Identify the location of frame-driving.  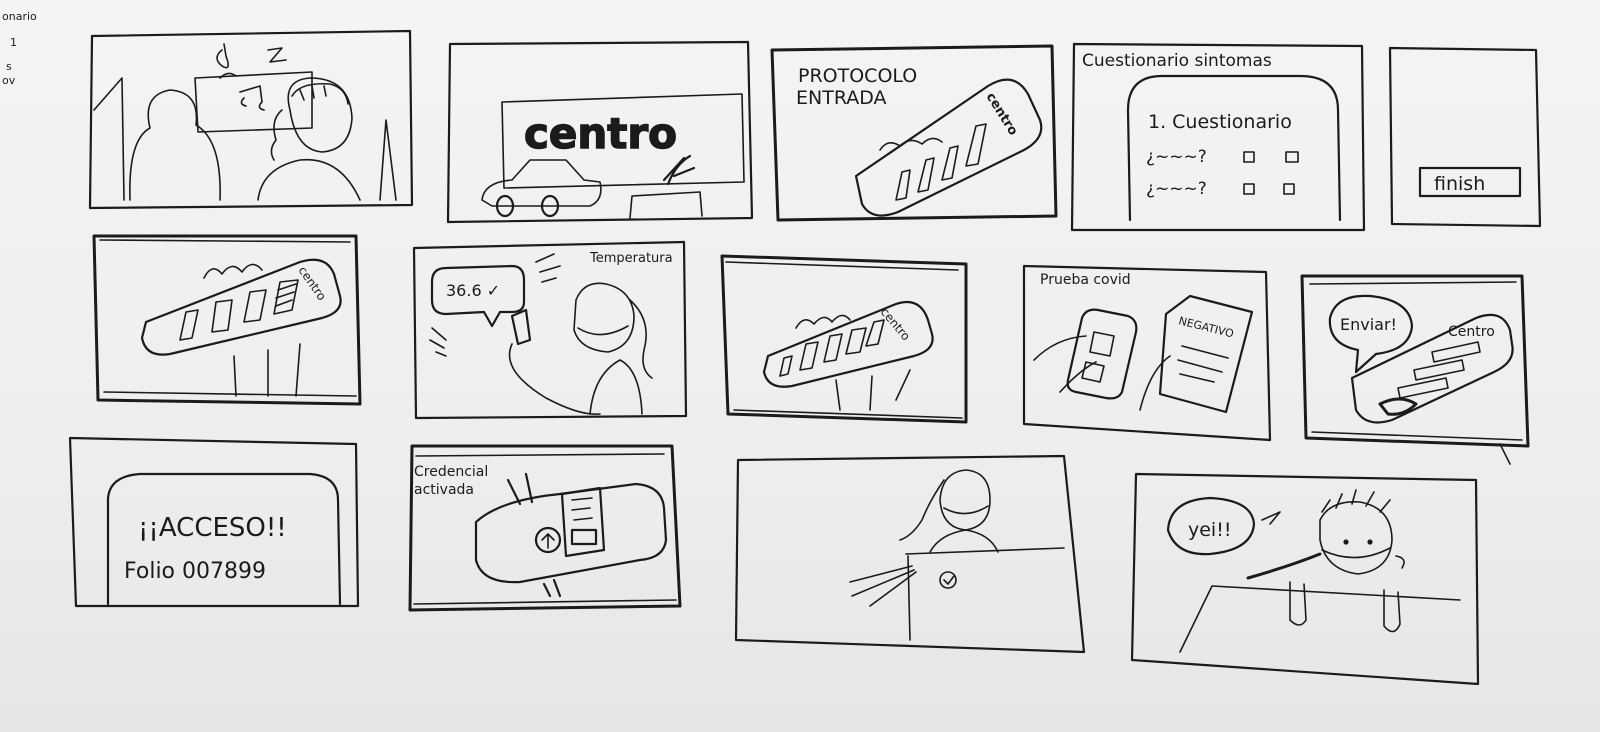
(251, 119).